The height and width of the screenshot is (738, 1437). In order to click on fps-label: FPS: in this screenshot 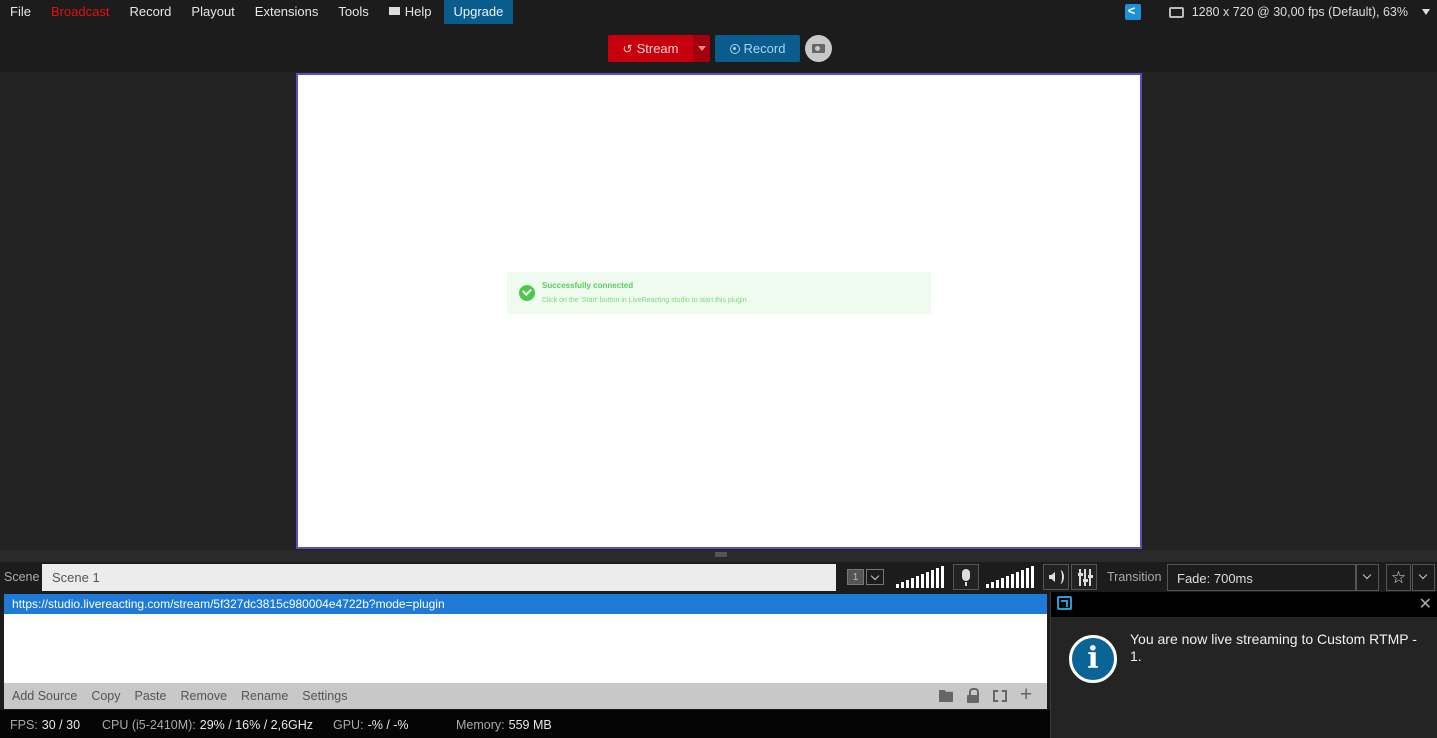, I will do `click(24, 725)`.